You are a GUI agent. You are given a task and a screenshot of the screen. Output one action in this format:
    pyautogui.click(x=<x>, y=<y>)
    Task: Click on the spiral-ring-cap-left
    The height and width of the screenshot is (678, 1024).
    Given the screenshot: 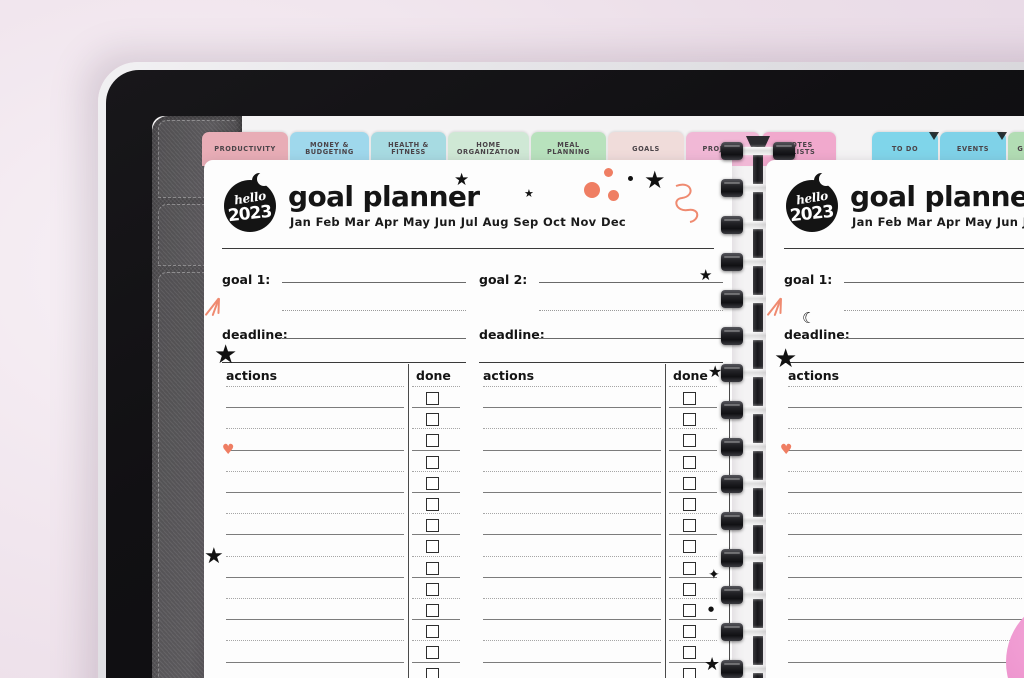 What is the action you would take?
    pyautogui.click(x=732, y=595)
    